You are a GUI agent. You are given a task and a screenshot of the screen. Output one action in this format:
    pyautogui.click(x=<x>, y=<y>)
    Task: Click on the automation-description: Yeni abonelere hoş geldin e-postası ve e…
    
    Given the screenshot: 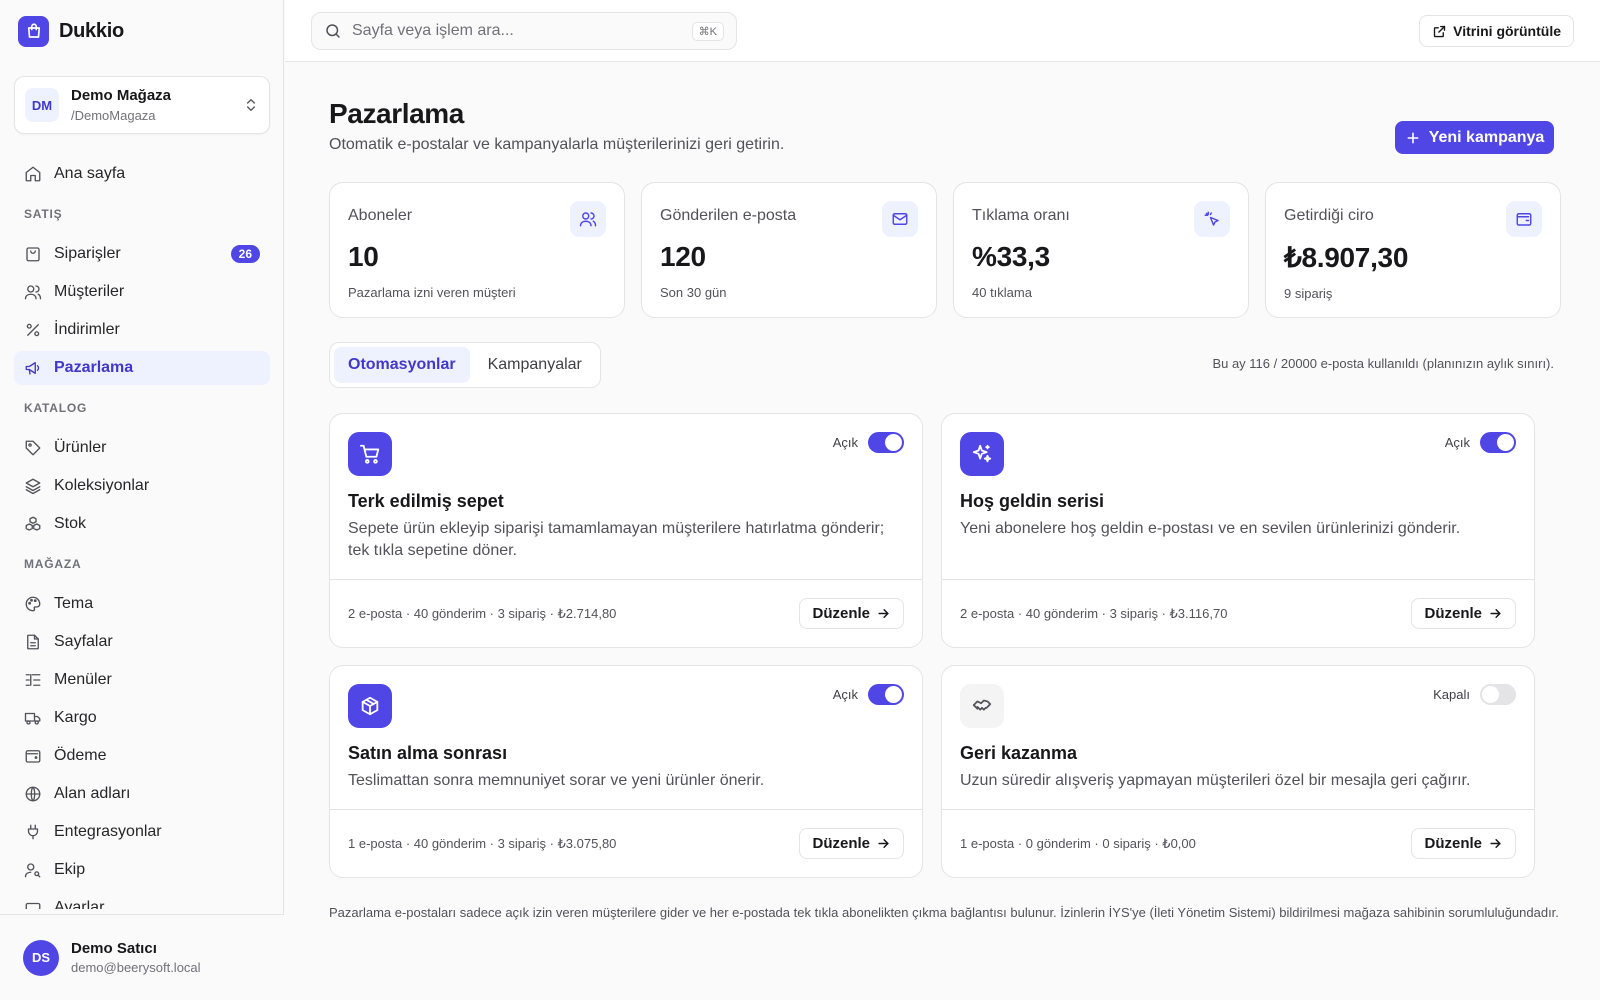 What is the action you would take?
    pyautogui.click(x=1210, y=528)
    